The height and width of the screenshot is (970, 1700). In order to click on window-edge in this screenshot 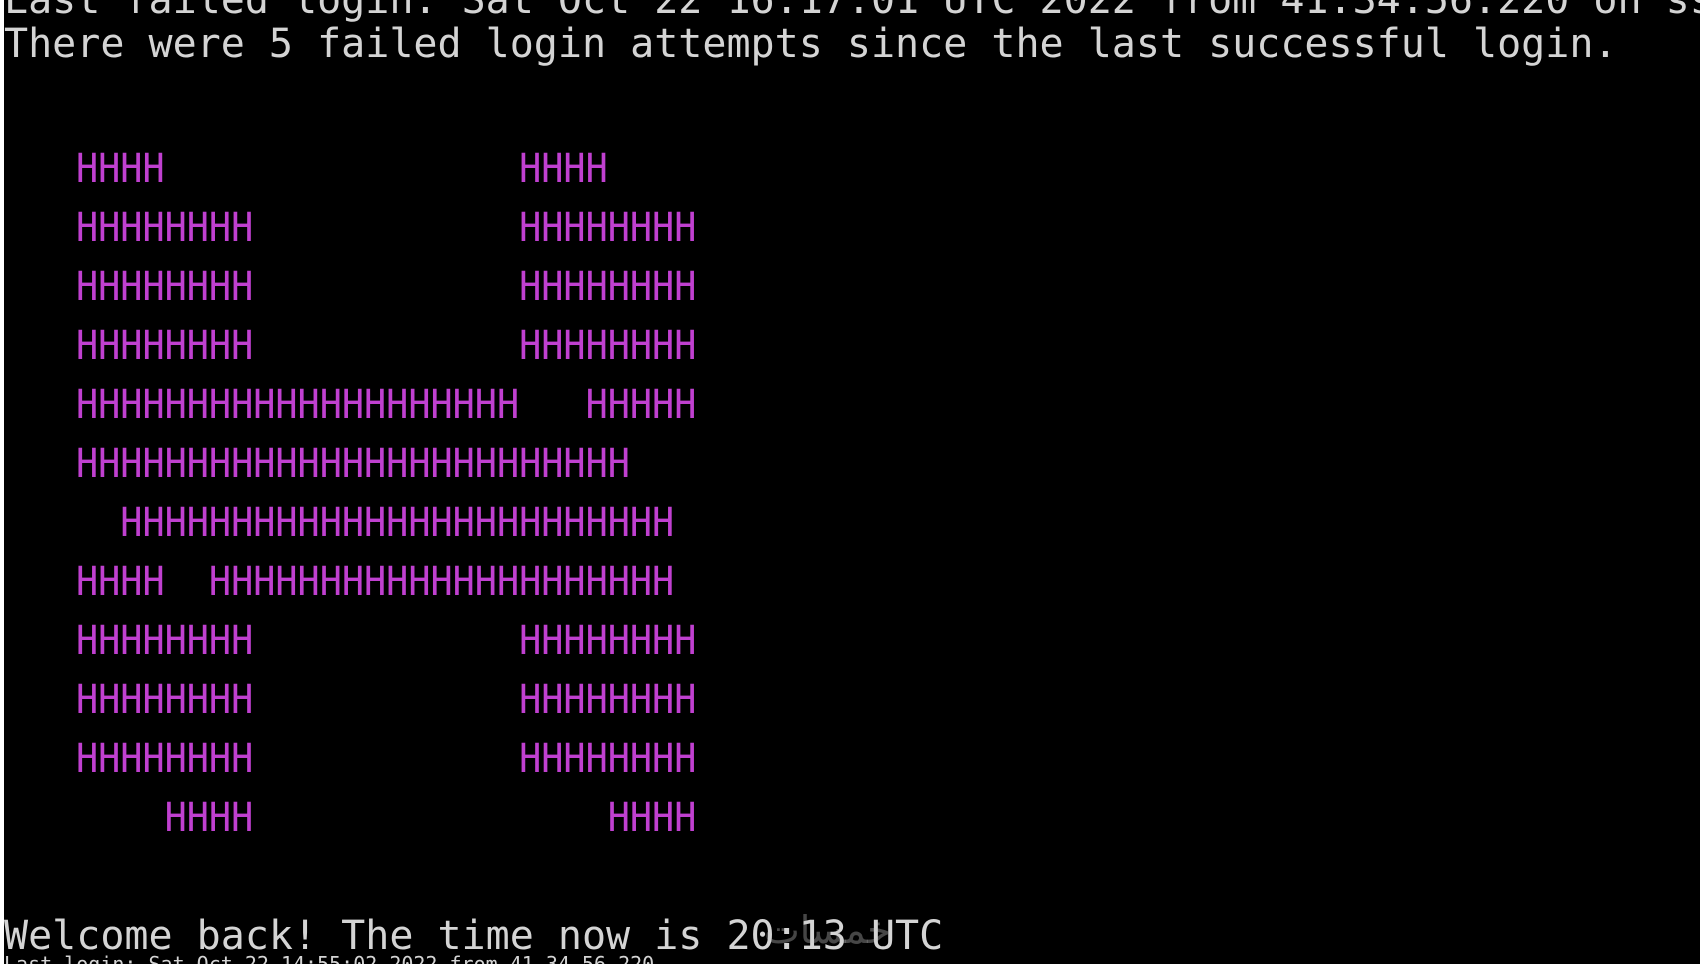, I will do `click(1240, 967)`.